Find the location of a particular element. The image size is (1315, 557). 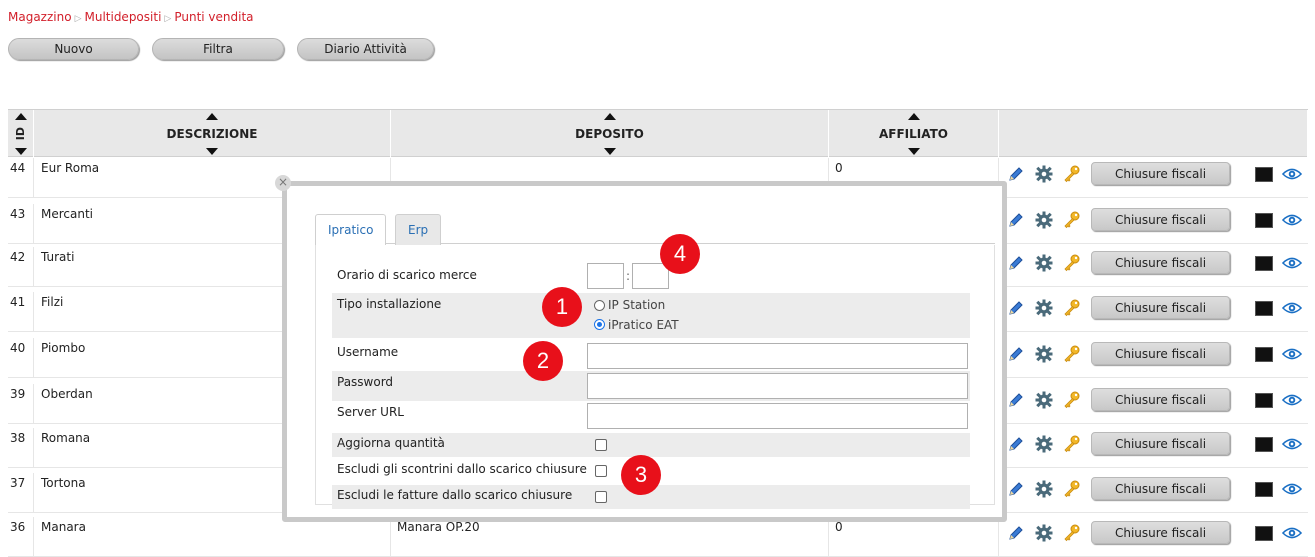

escludi-scontrini-checkbox is located at coordinates (601, 471).